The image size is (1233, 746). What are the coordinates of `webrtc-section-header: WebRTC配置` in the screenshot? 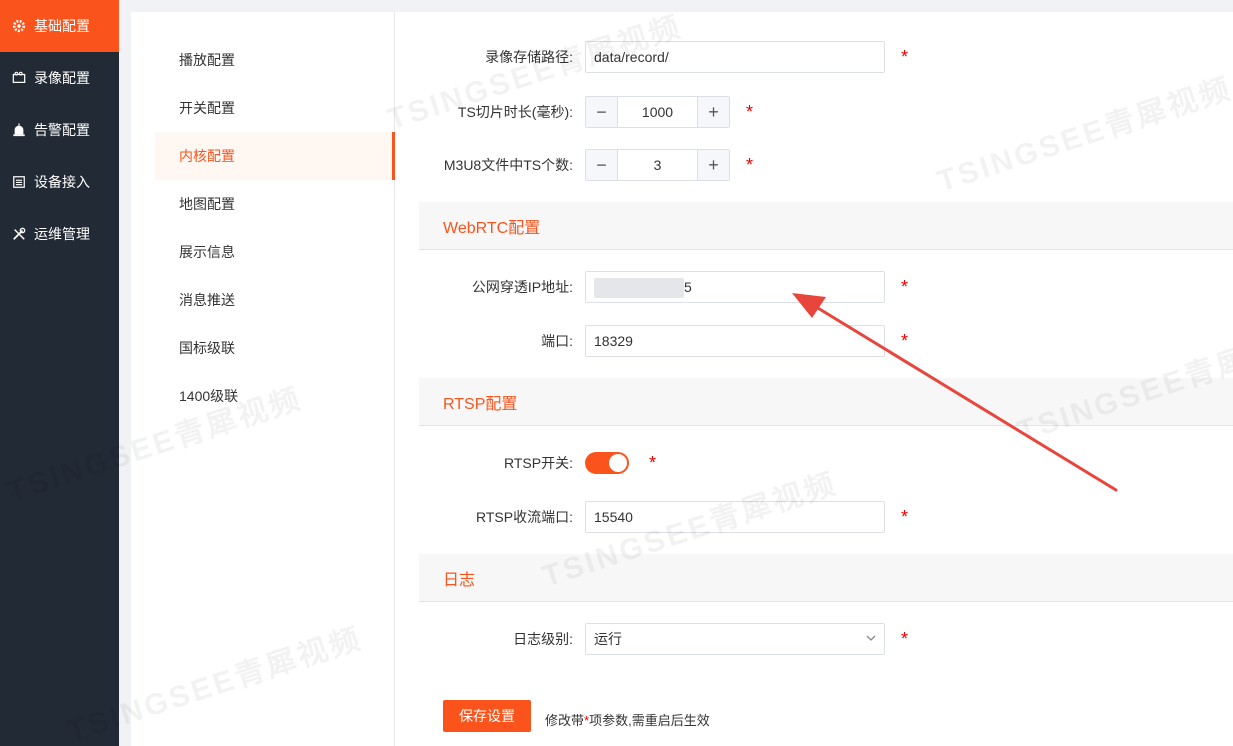 It's located at (826, 226).